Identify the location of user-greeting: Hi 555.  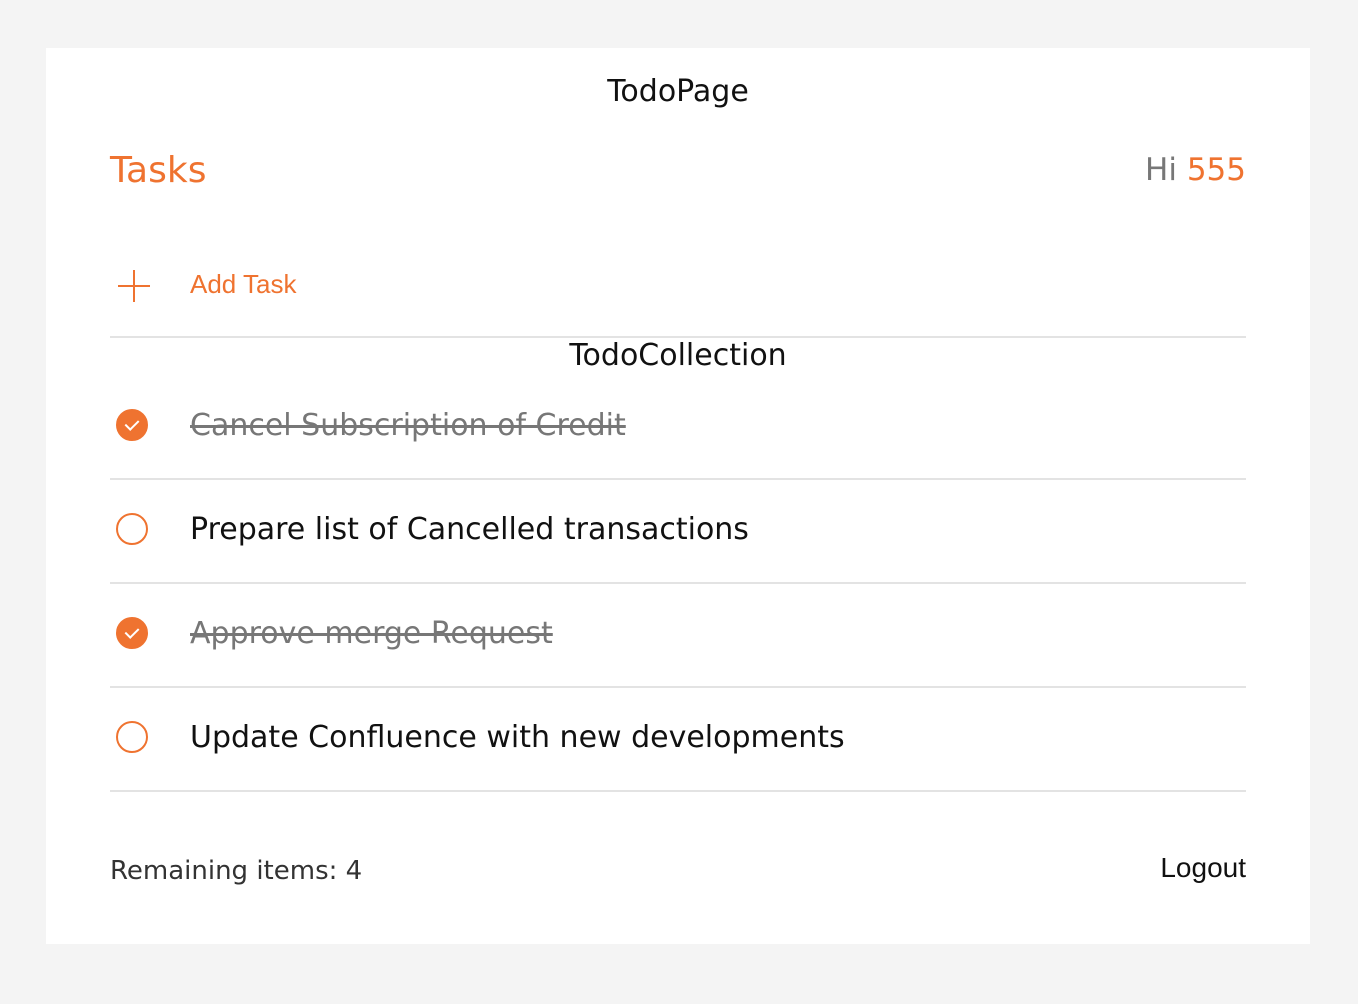
(1195, 170).